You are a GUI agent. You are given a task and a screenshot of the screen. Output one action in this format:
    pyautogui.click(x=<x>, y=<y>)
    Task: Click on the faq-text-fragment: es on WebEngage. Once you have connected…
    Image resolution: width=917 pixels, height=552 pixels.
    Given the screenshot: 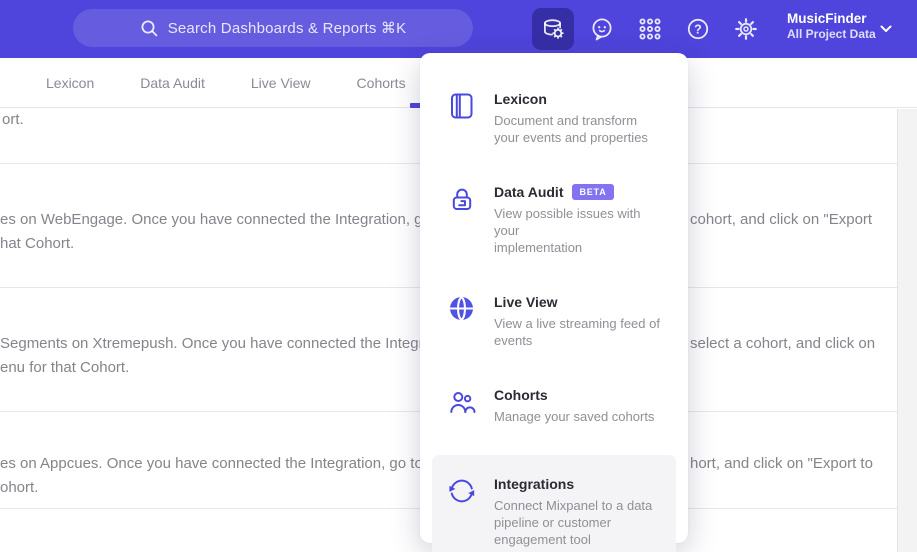 What is the action you would take?
    pyautogui.click(x=236, y=219)
    